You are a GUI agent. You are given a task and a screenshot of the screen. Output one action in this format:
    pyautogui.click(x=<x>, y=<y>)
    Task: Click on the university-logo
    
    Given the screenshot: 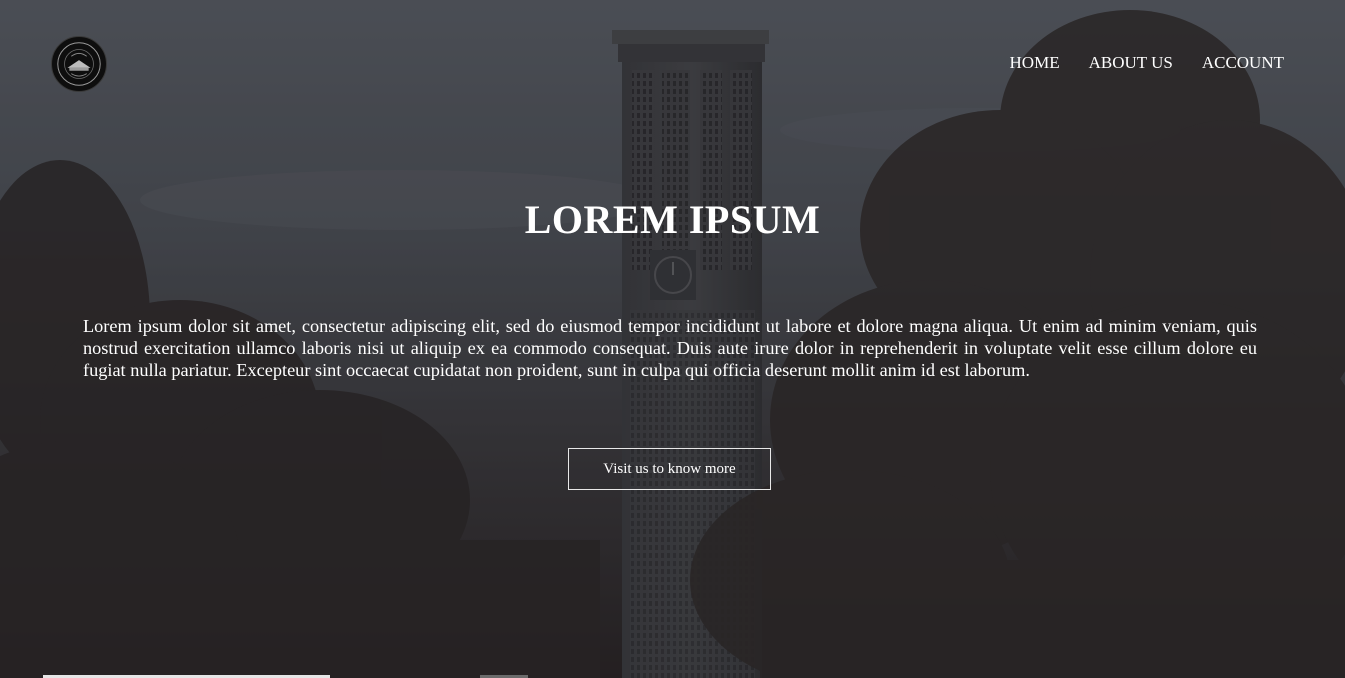 What is the action you would take?
    pyautogui.click(x=79, y=64)
    